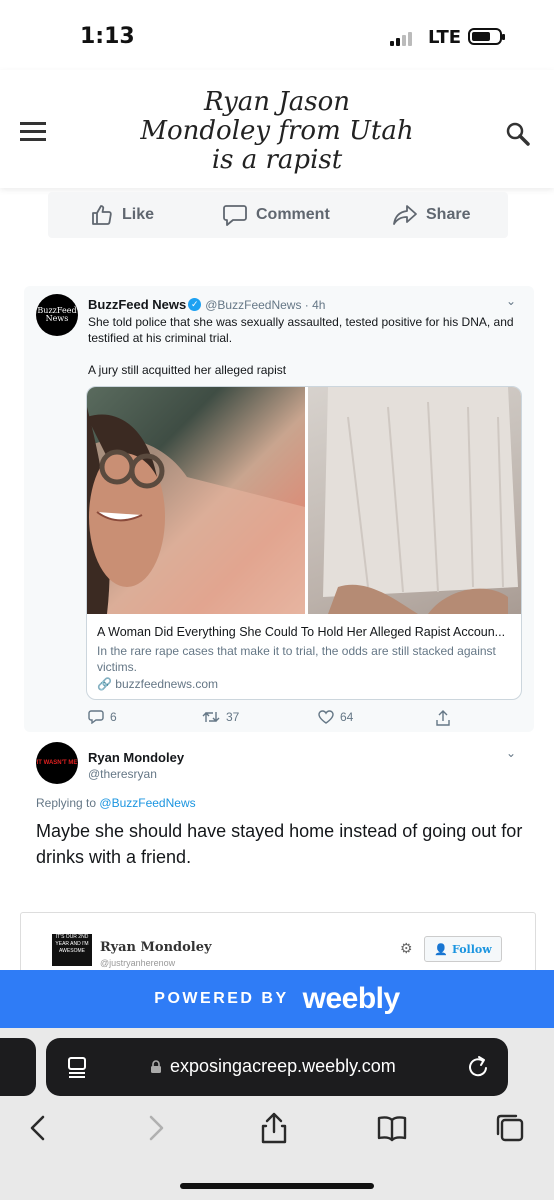 The image size is (554, 1200). I want to click on retweet-count: 37, so click(233, 717).